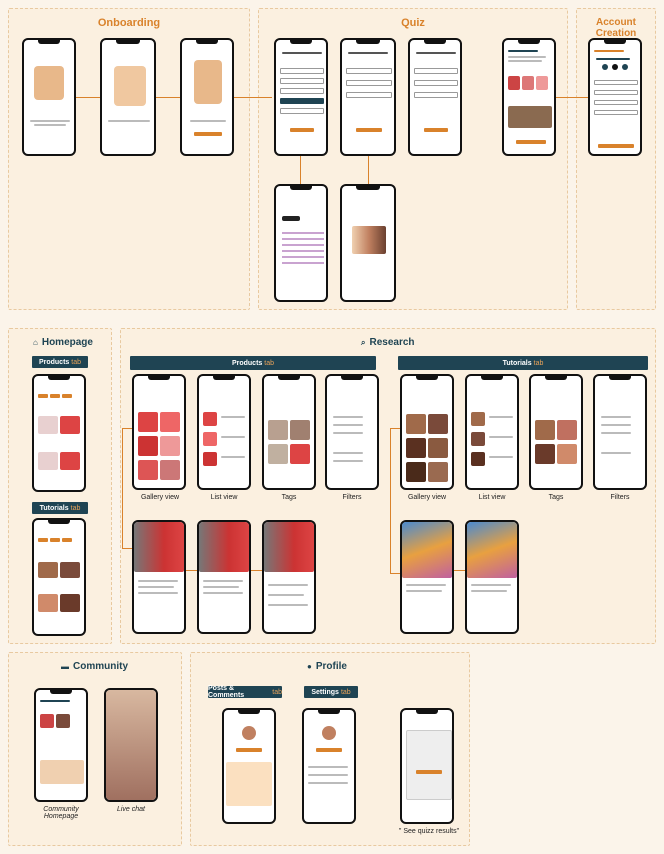 The width and height of the screenshot is (664, 854). What do you see at coordinates (253, 363) in the screenshot?
I see `research-products-tab: Products tab` at bounding box center [253, 363].